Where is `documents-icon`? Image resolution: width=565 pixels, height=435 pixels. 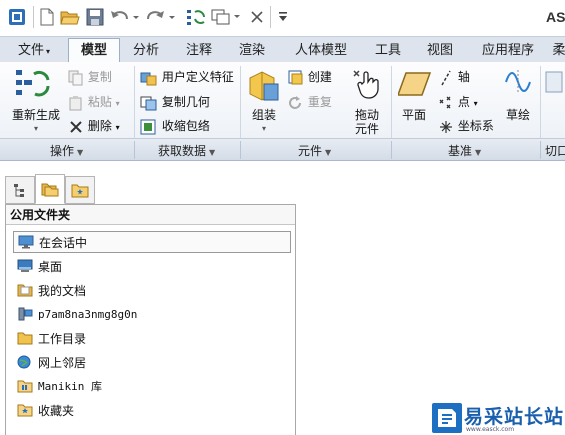 documents-icon is located at coordinates (25, 290).